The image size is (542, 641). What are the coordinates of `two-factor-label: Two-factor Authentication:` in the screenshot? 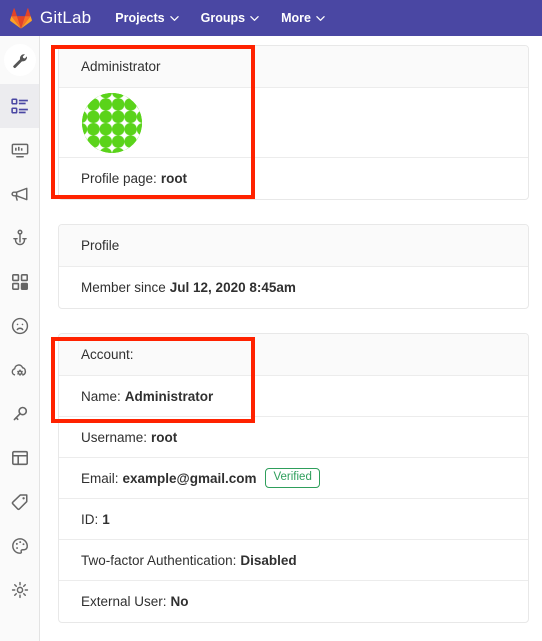 It's located at (159, 560).